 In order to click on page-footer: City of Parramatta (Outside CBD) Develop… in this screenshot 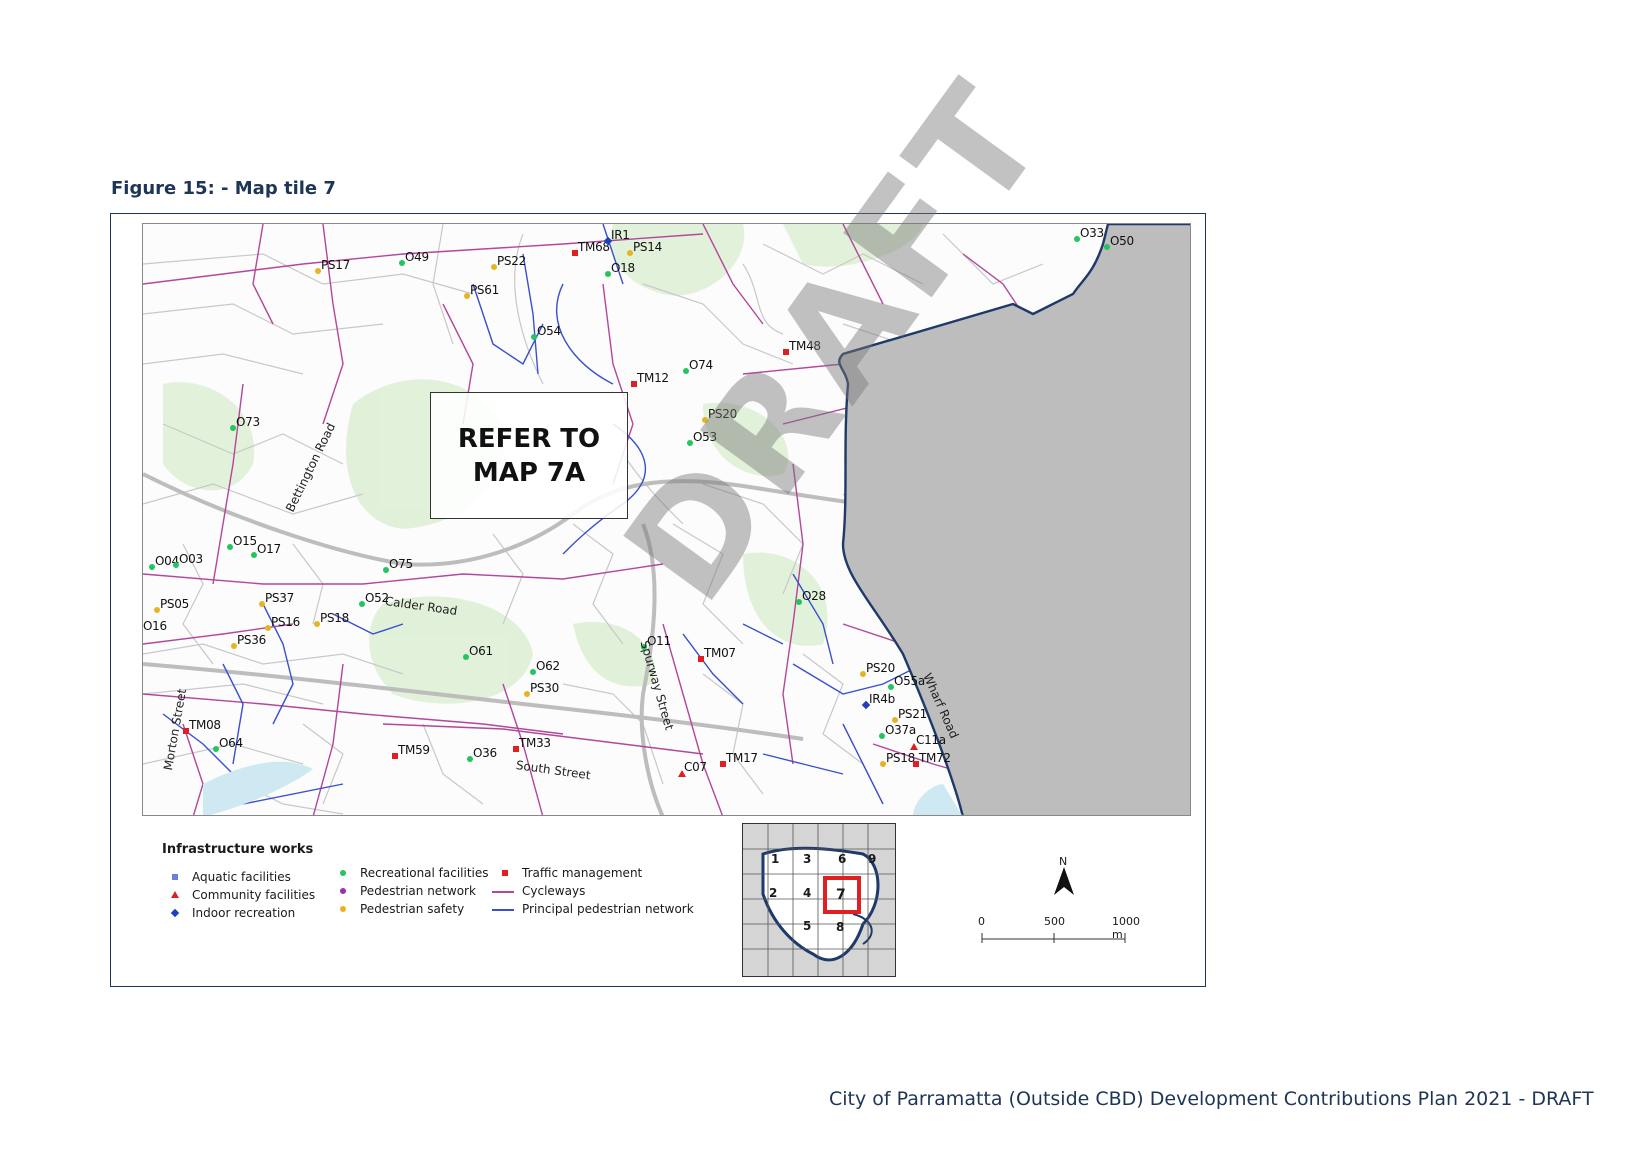, I will do `click(1211, 1099)`.